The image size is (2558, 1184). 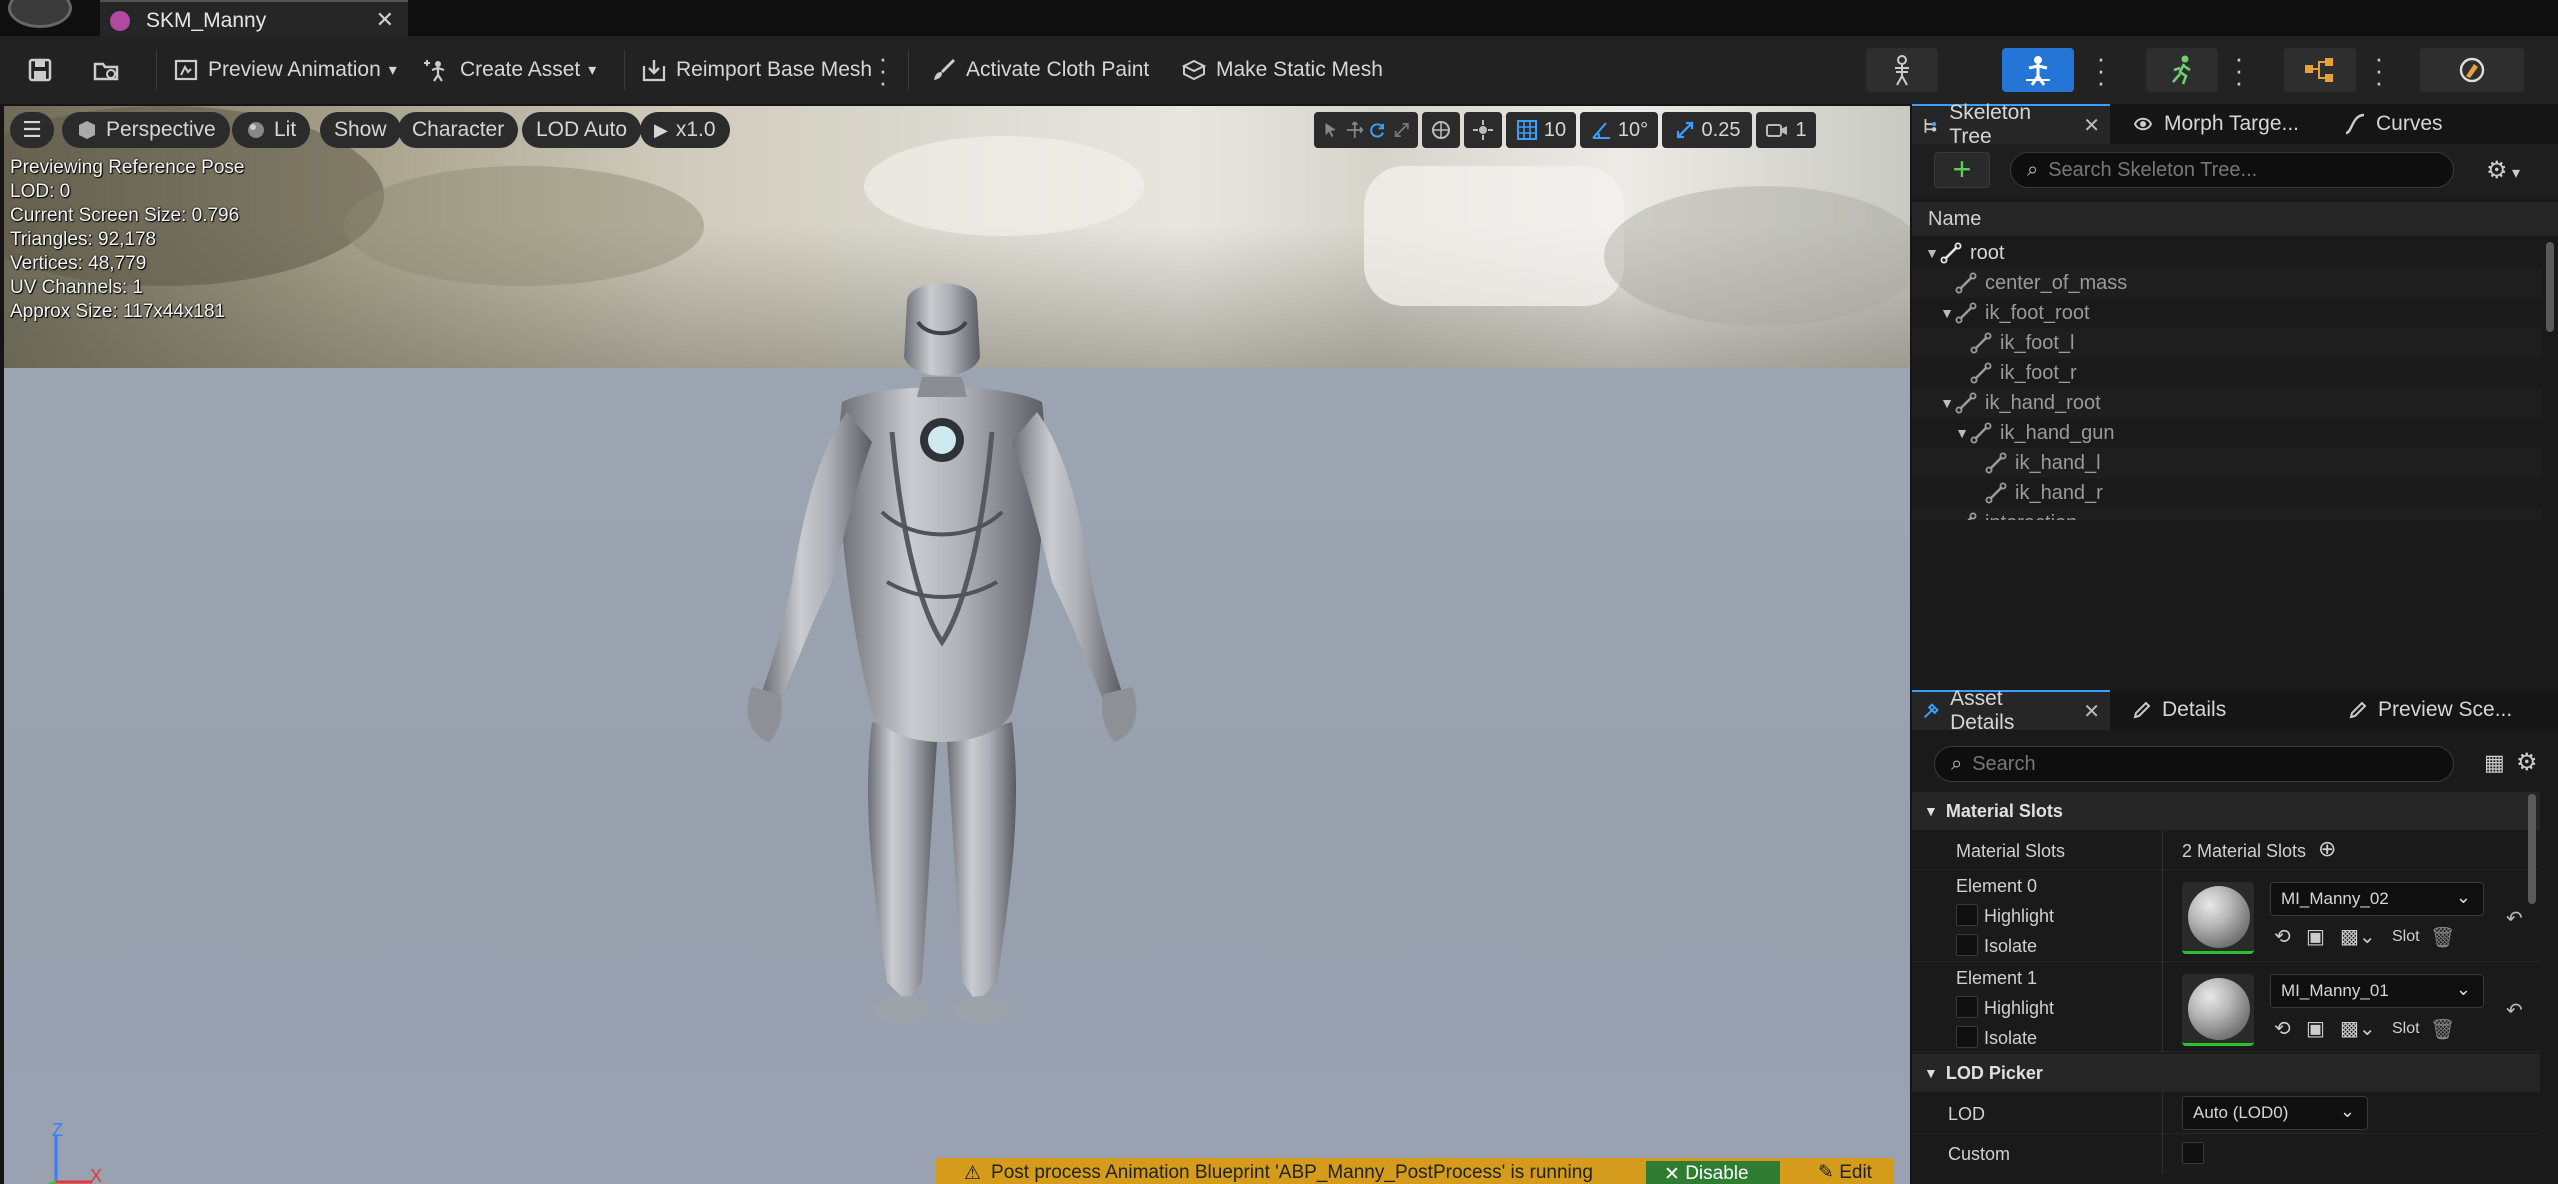 I want to click on reimport-options-icon: · · ·, so click(x=883, y=70).